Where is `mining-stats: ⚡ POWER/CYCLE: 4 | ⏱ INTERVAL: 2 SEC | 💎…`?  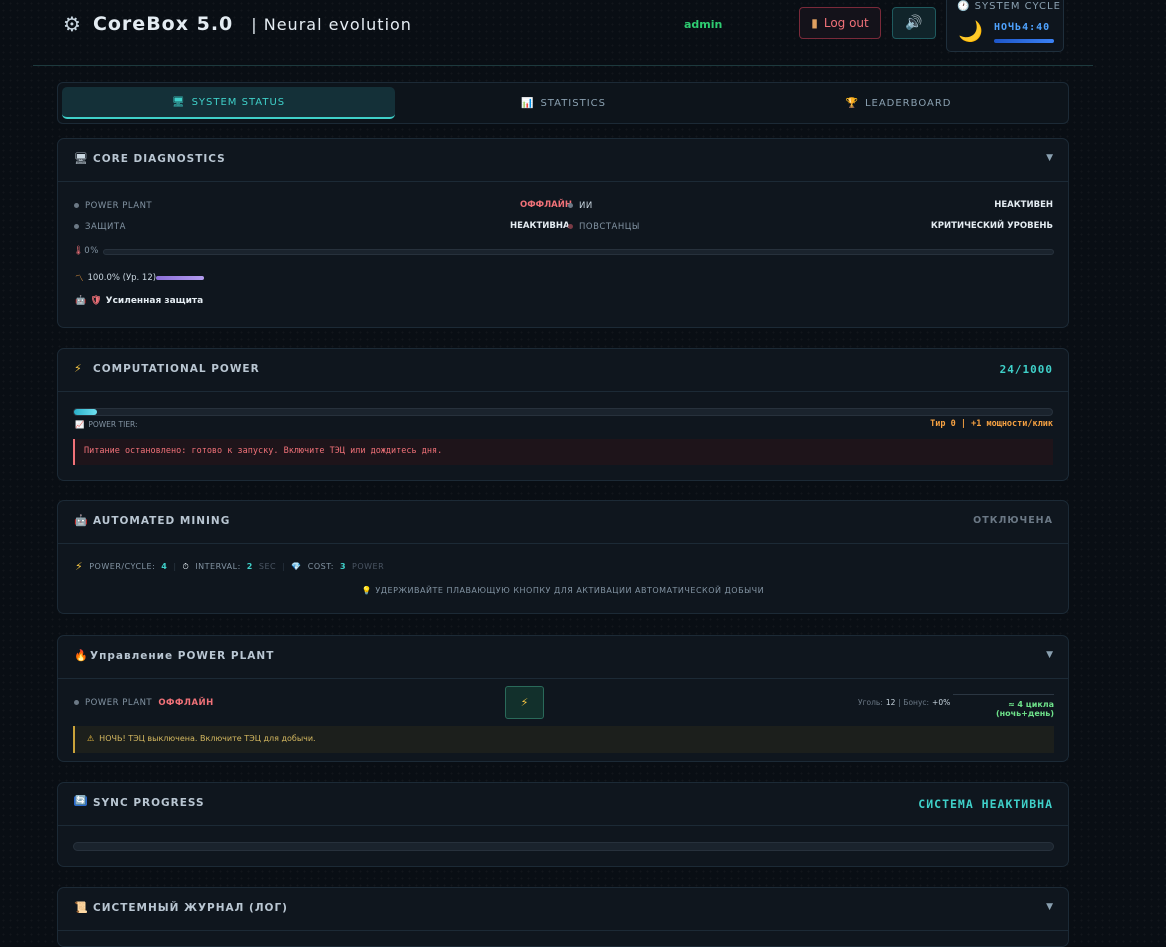
mining-stats: ⚡ POWER/CYCLE: 4 | ⏱ INTERVAL: 2 SEC | 💎… is located at coordinates (229, 566).